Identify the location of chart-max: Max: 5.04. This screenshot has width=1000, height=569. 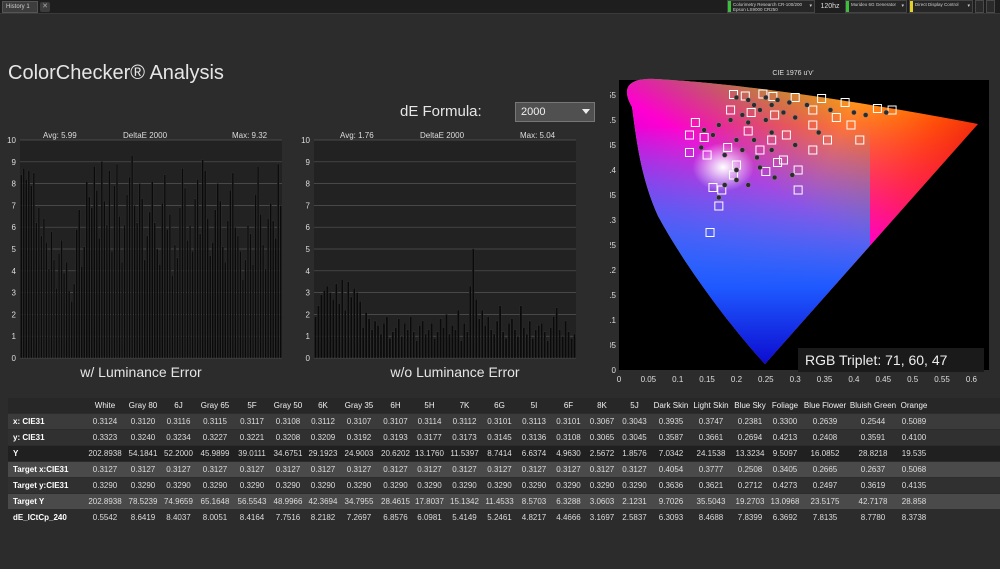
(538, 135).